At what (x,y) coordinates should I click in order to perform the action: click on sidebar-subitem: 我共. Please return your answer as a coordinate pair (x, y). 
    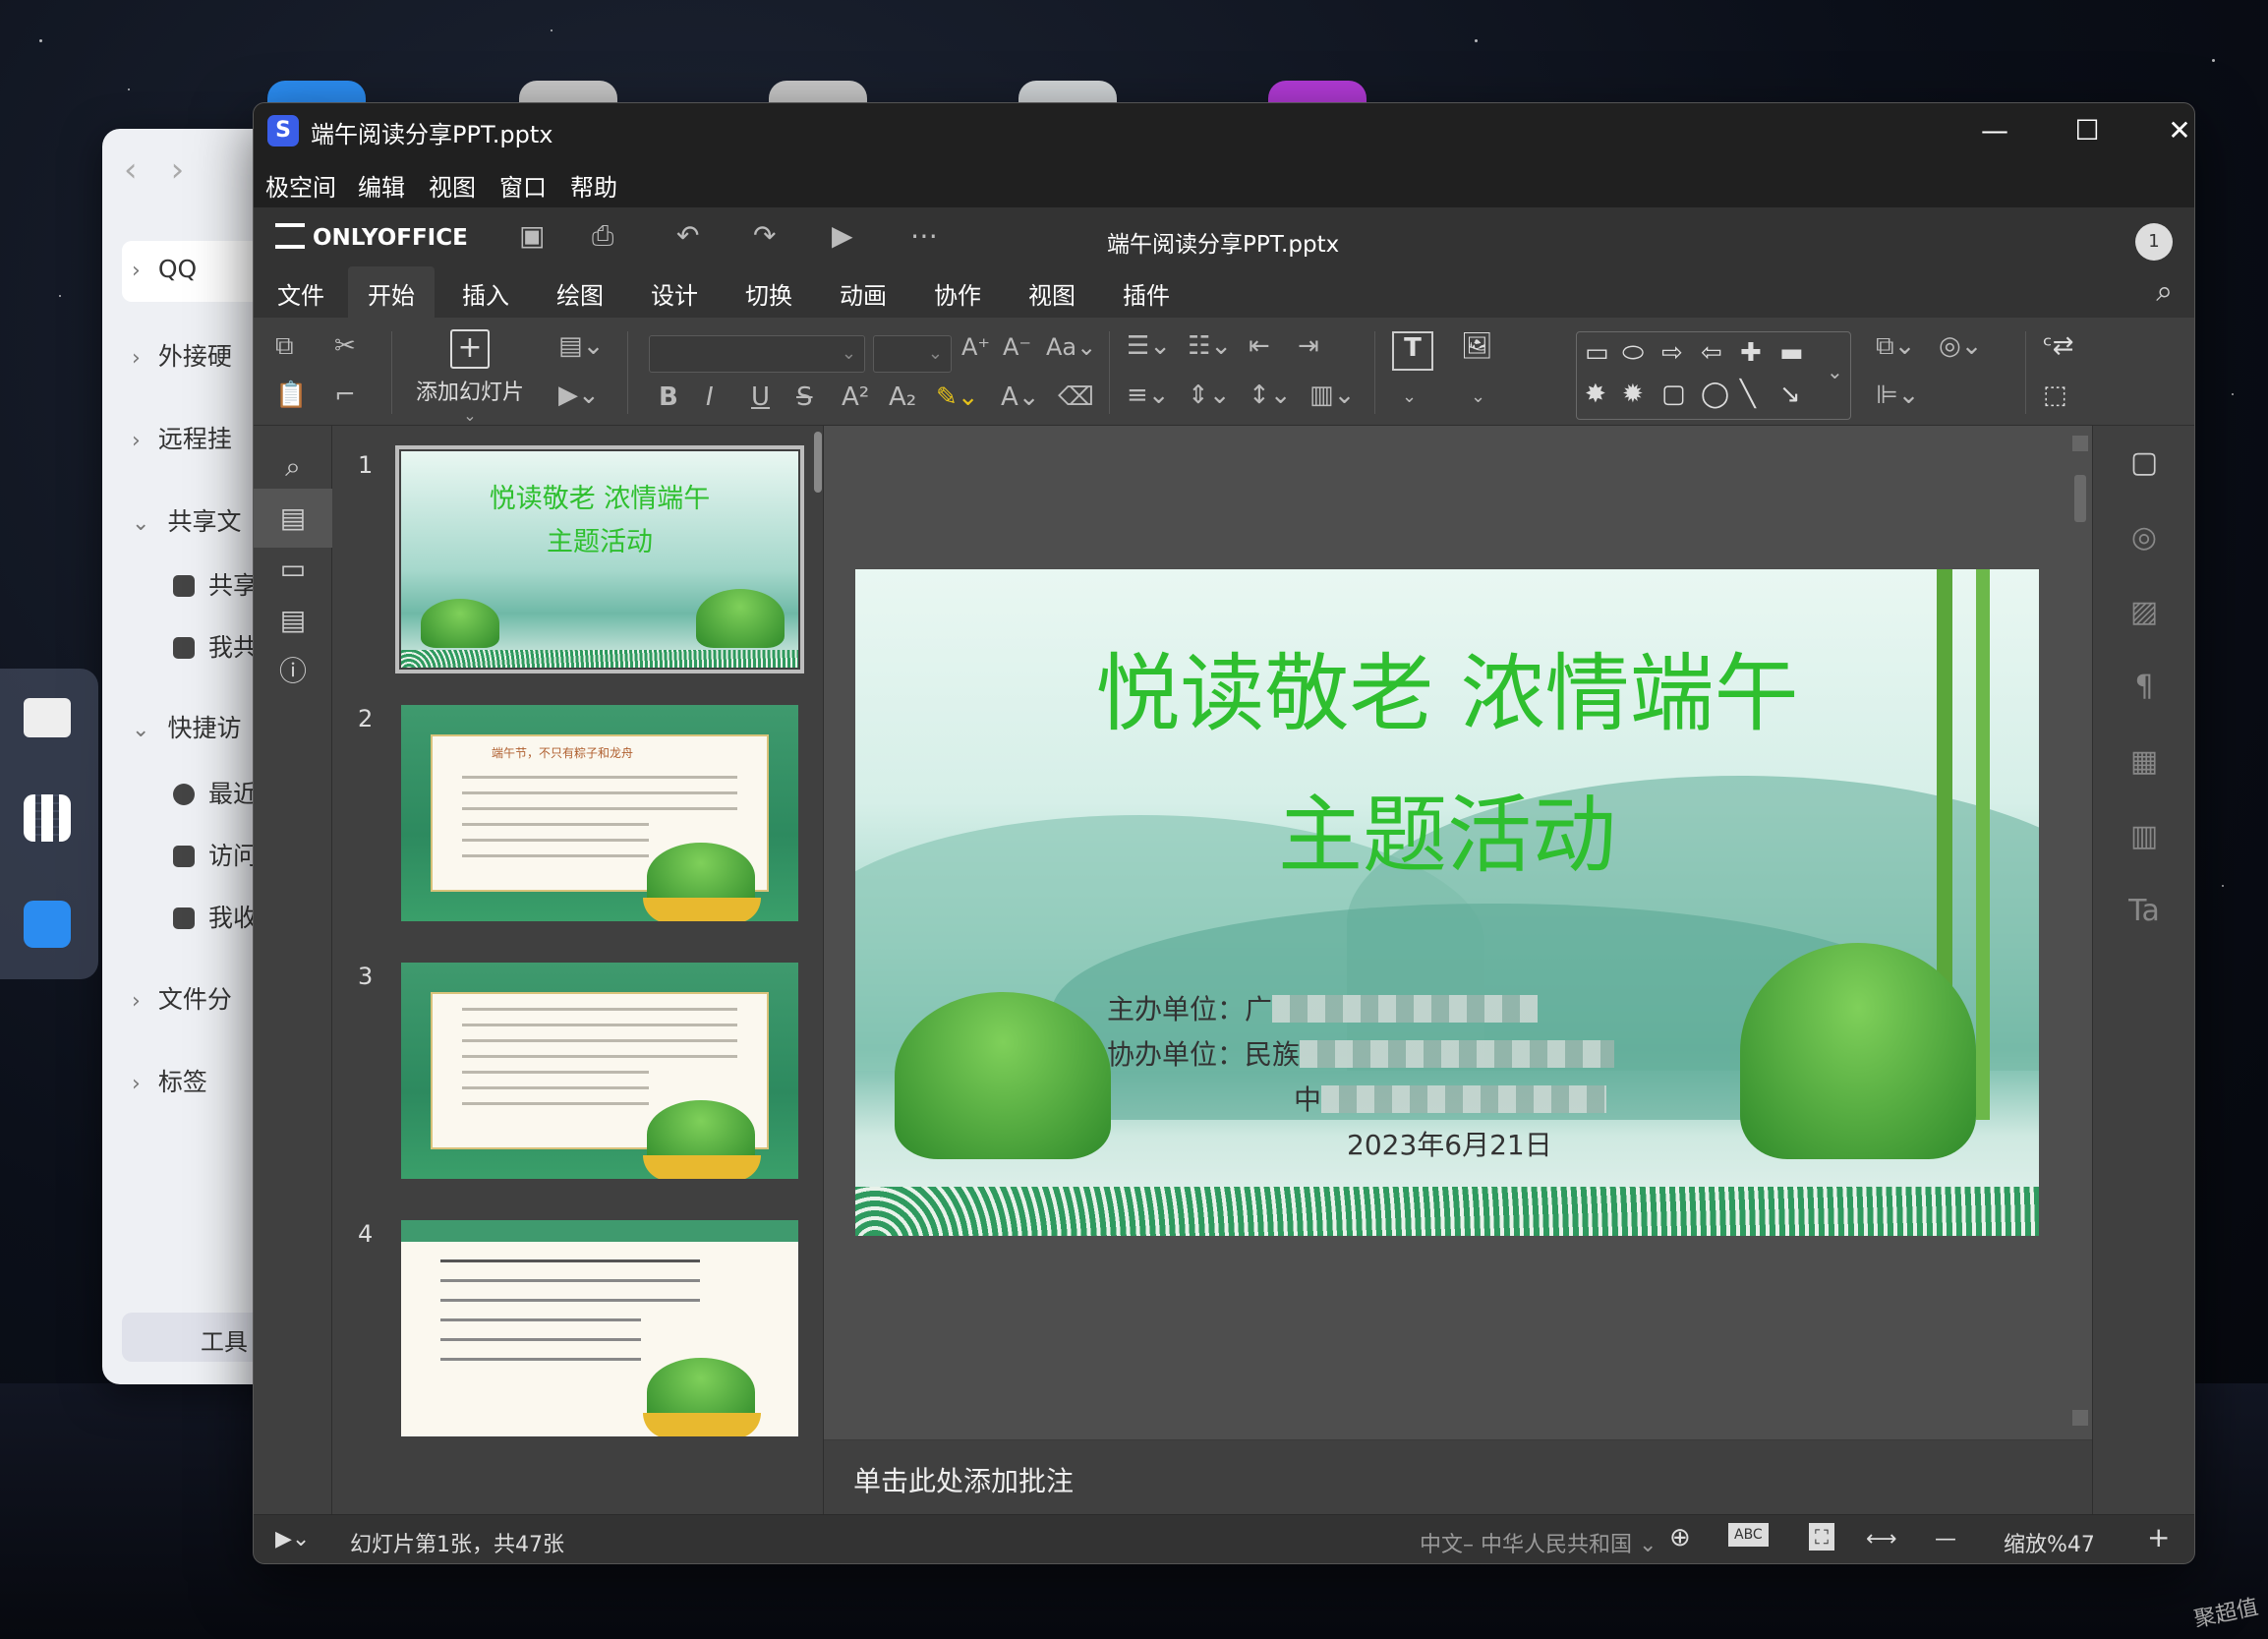
    Looking at the image, I should click on (215, 646).